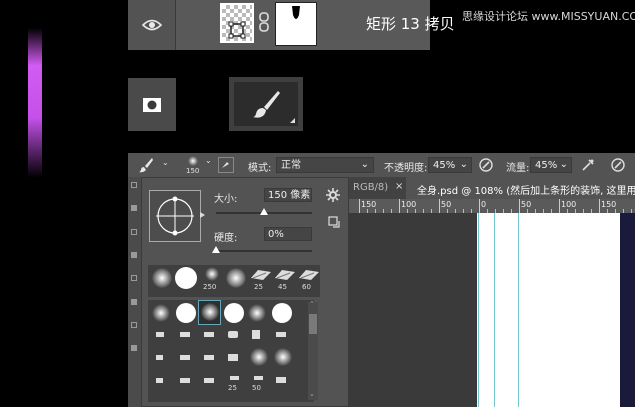  Describe the element at coordinates (264, 211) in the screenshot. I see `size-slider-handle` at that location.